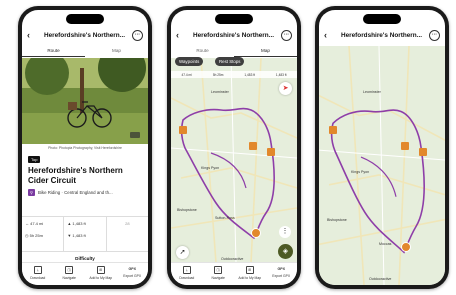 This screenshot has height=295, width=456. I want to click on route-photo, so click(85, 101).